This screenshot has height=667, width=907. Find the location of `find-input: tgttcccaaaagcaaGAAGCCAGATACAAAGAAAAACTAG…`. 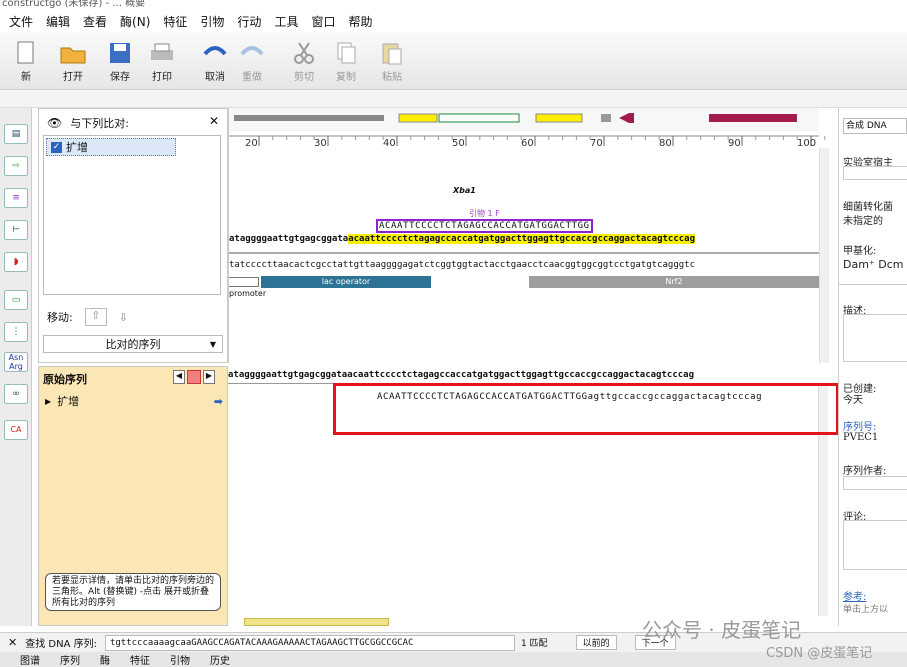

find-input: tgttcccaaaagcaaGAAGCCAGATACAAAGAAAAACTAG… is located at coordinates (309, 642).